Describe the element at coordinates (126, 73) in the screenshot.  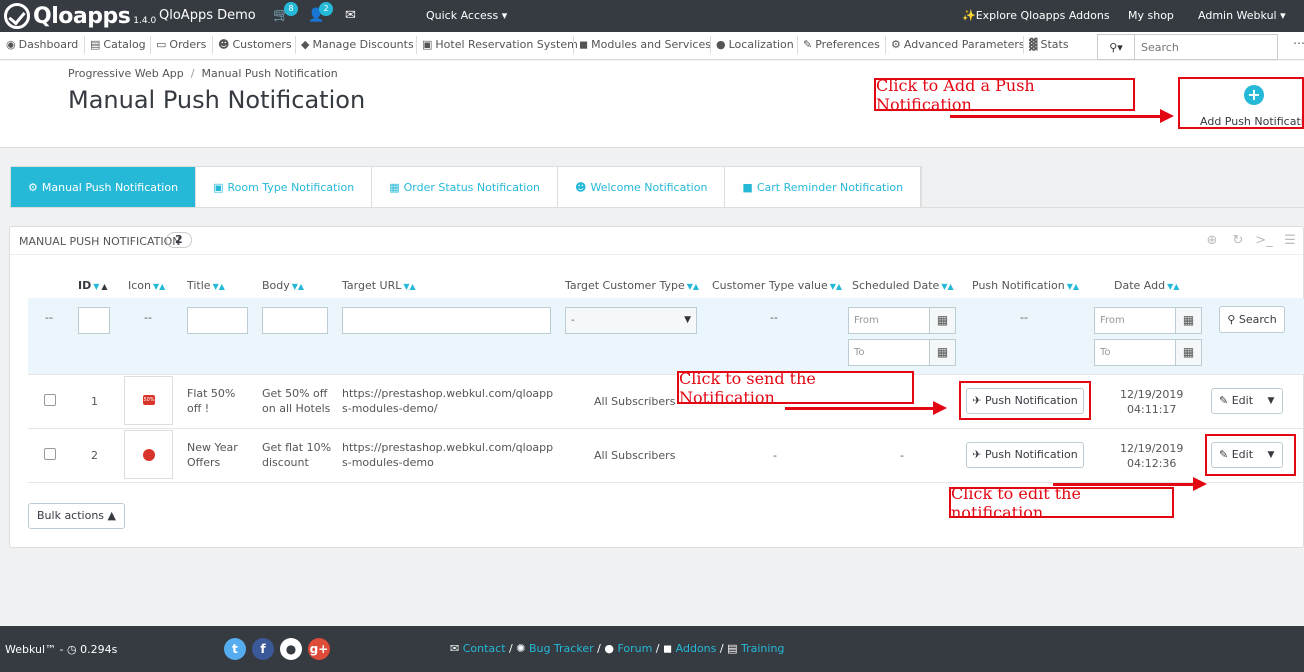
I see `breadcrumb-item: Progressive Web App` at that location.